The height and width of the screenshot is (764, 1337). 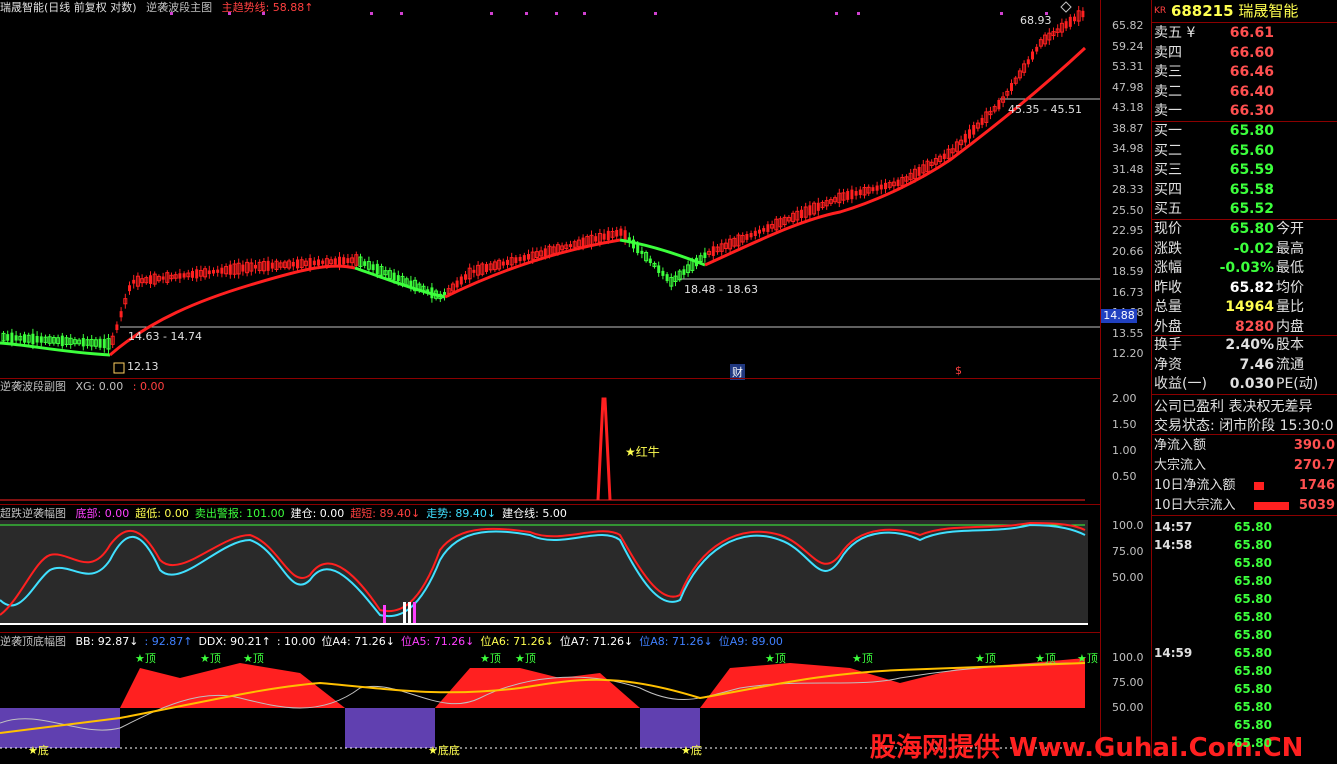 What do you see at coordinates (1168, 307) in the screenshot?
I see `quote-label: 总量` at bounding box center [1168, 307].